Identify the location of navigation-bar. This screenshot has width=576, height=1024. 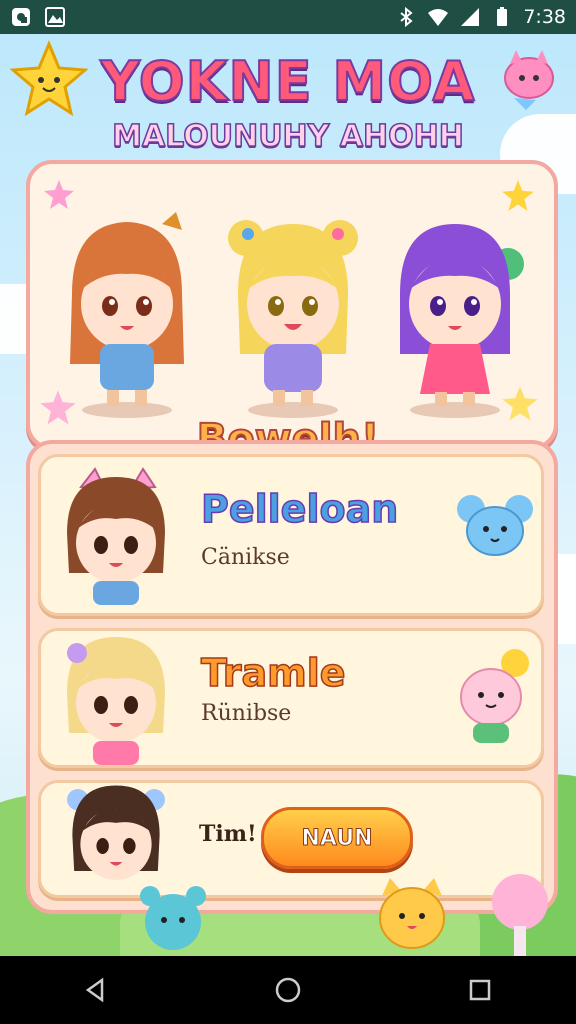
(288, 990).